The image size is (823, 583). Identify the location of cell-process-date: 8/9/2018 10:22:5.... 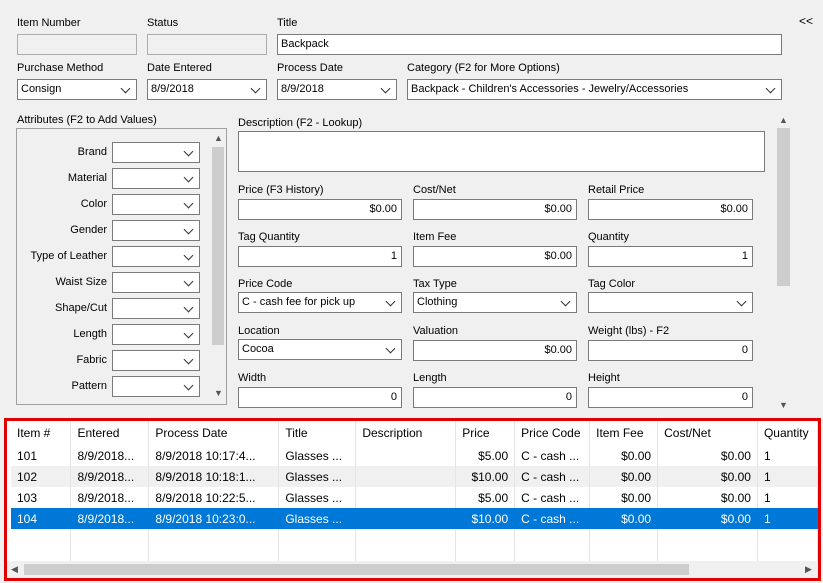
(214, 497).